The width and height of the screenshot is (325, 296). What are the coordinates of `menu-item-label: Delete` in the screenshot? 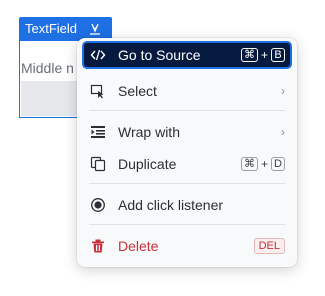 It's located at (138, 246).